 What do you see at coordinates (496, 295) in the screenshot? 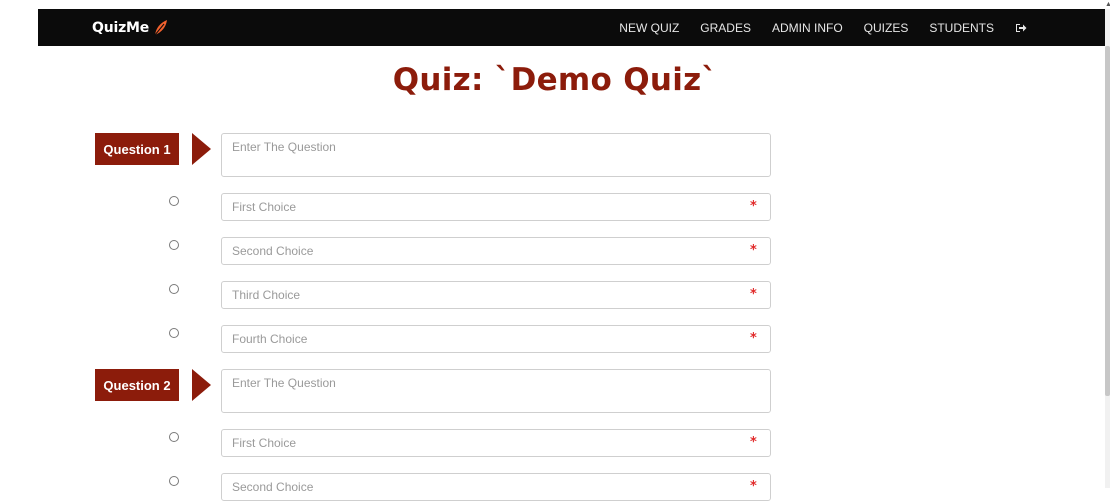
I see `q1-choice-3-input` at bounding box center [496, 295].